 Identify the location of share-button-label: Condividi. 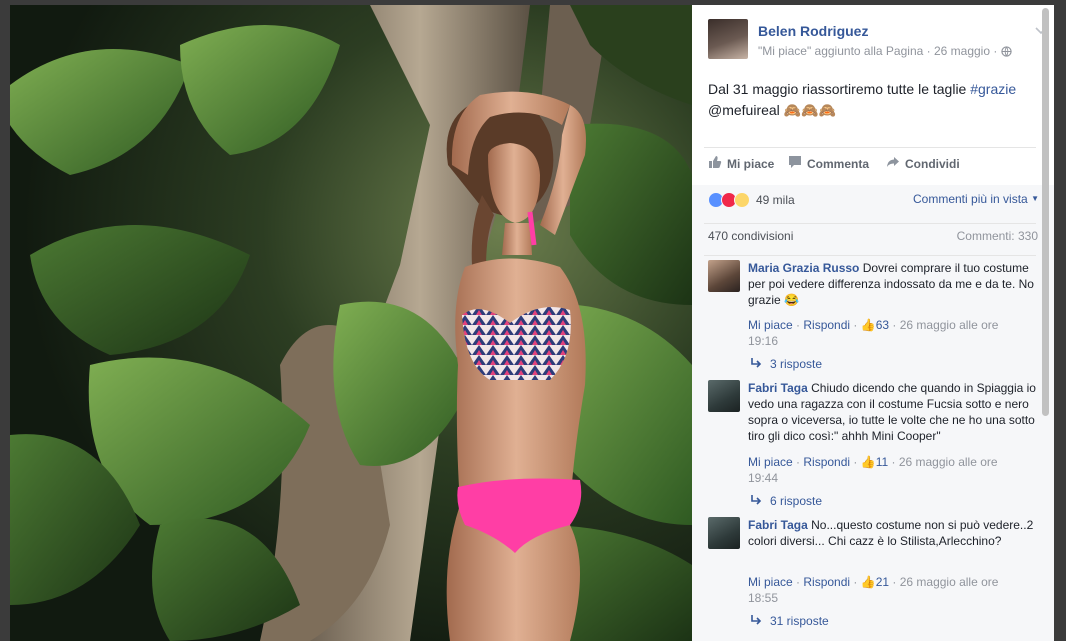
(932, 163).